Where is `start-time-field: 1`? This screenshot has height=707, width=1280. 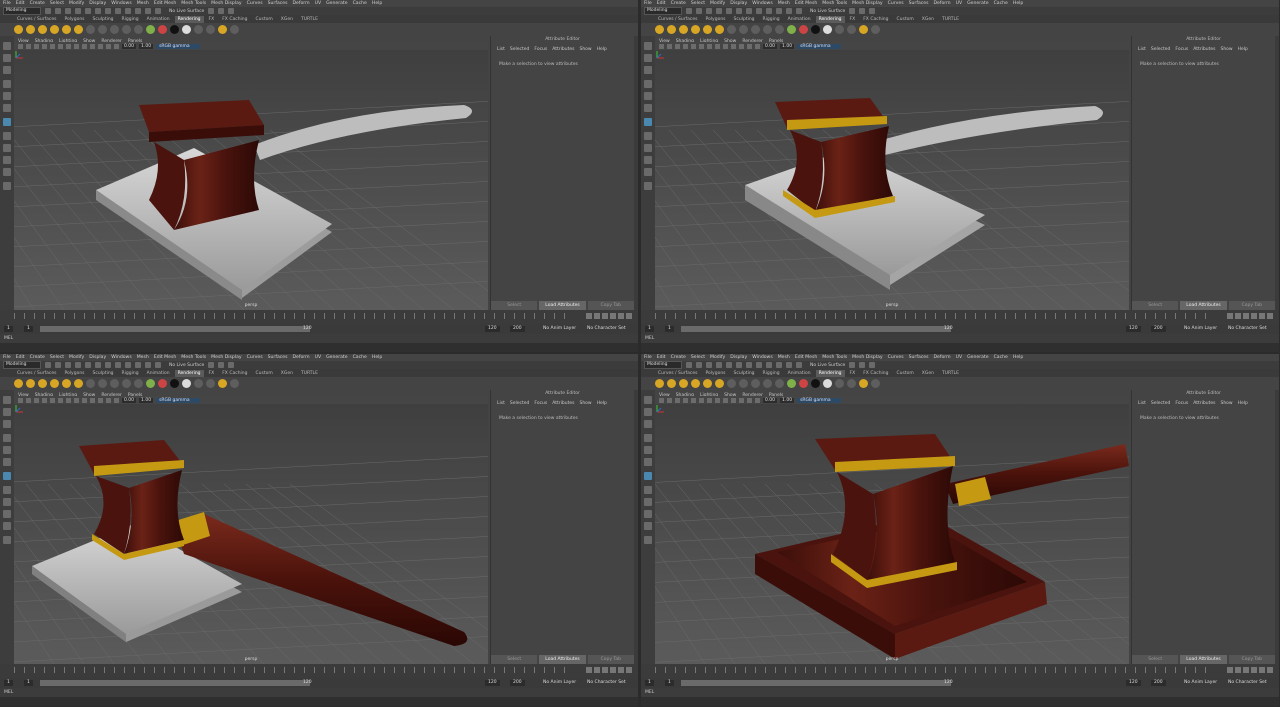 start-time-field: 1 is located at coordinates (649, 683).